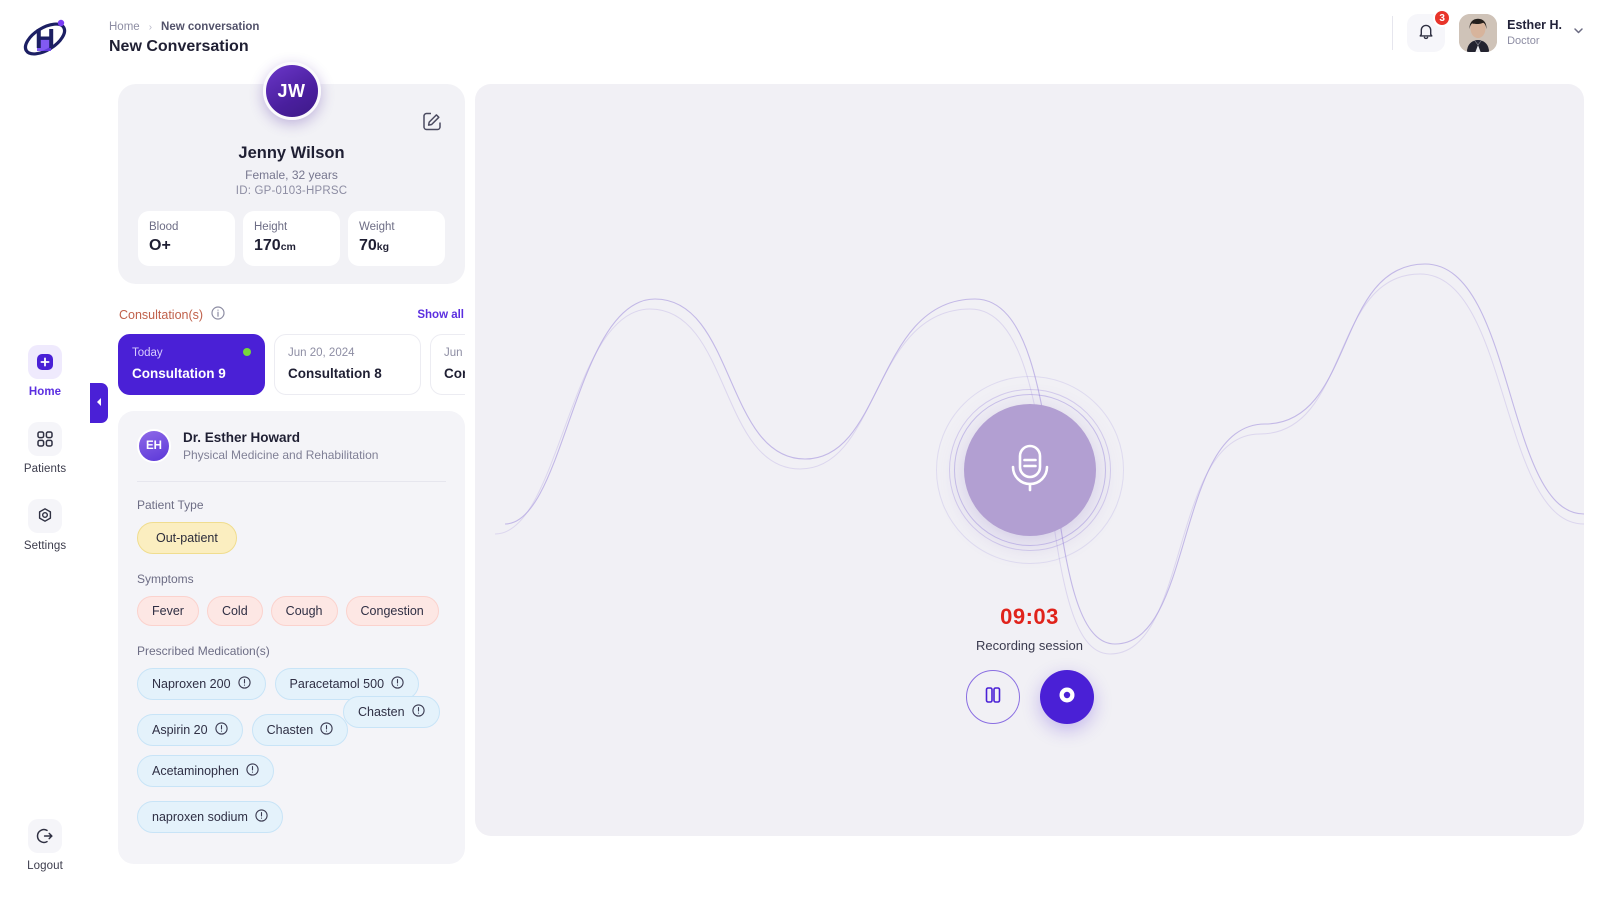 The image size is (1600, 900). What do you see at coordinates (290, 730) in the screenshot?
I see `medication-name: Chasten` at bounding box center [290, 730].